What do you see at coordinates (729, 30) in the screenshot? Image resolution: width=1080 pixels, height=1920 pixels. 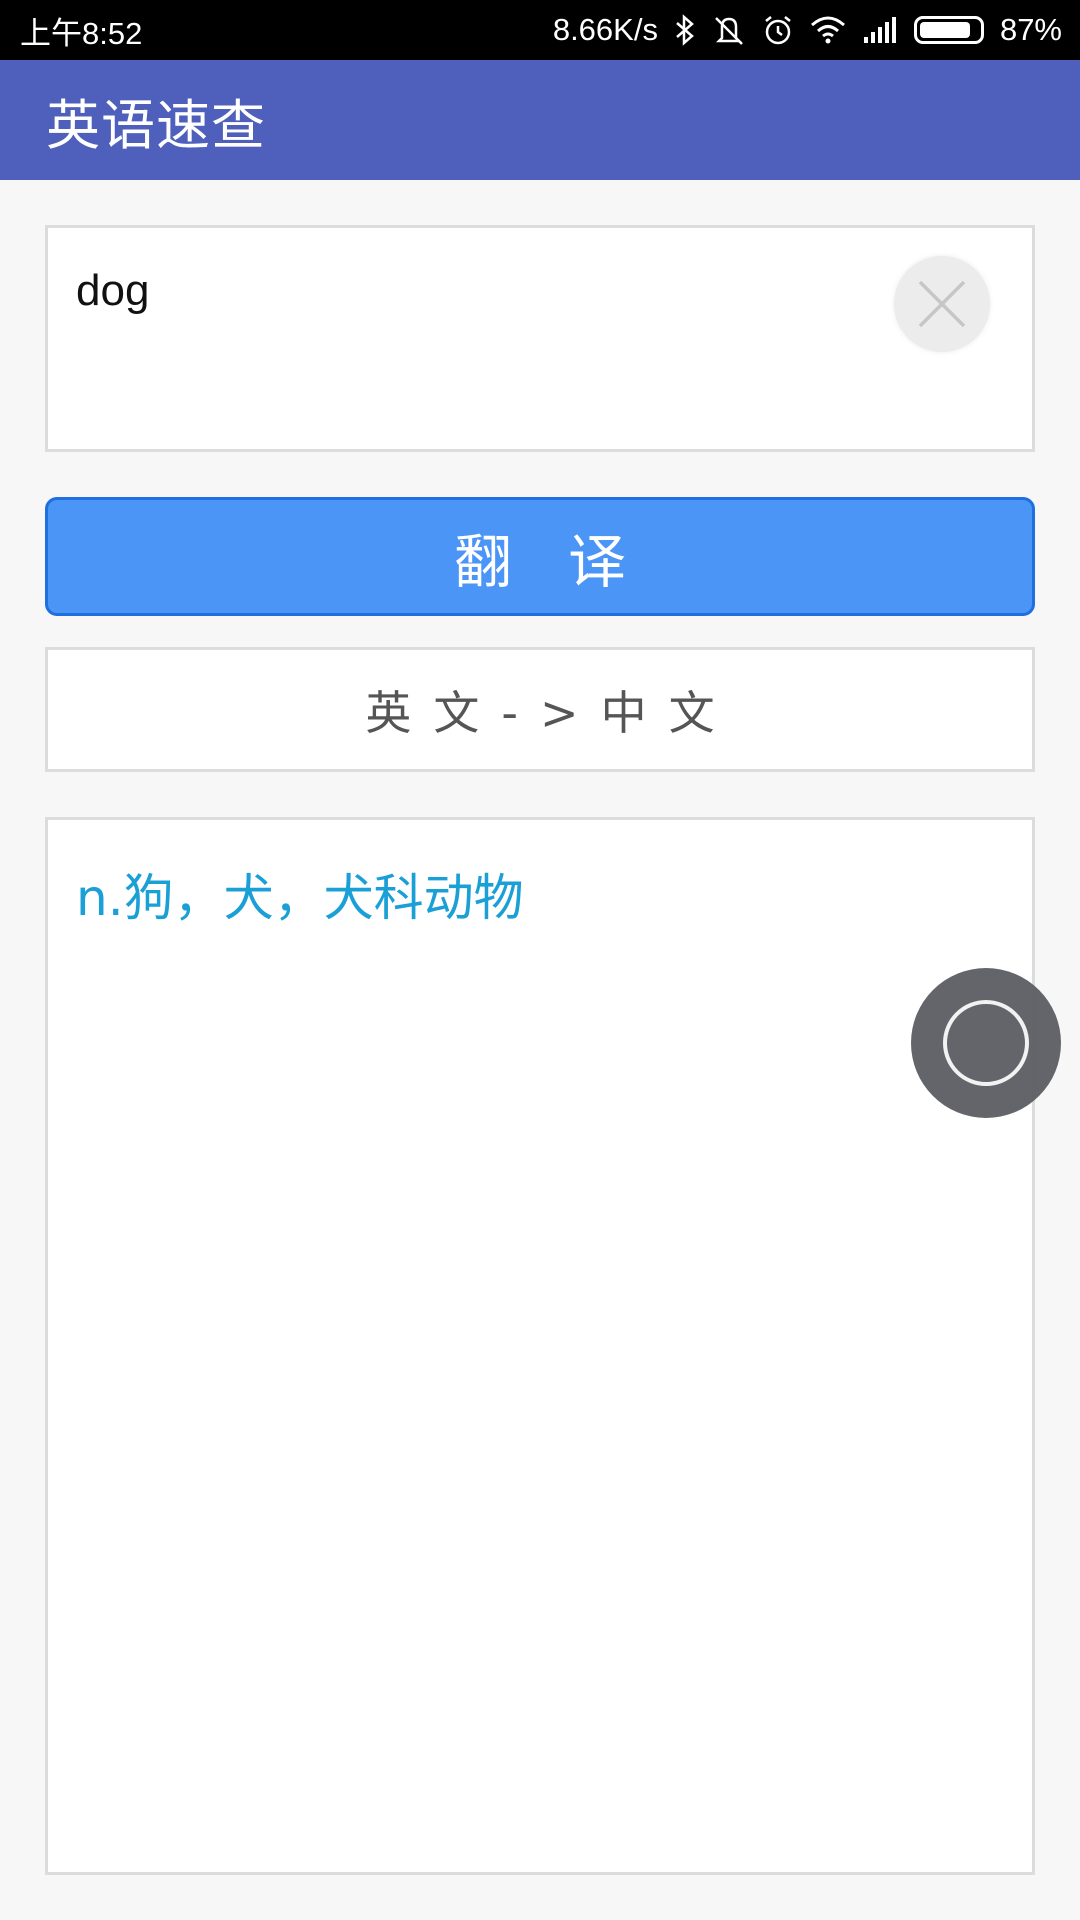 I see `mute-icon` at bounding box center [729, 30].